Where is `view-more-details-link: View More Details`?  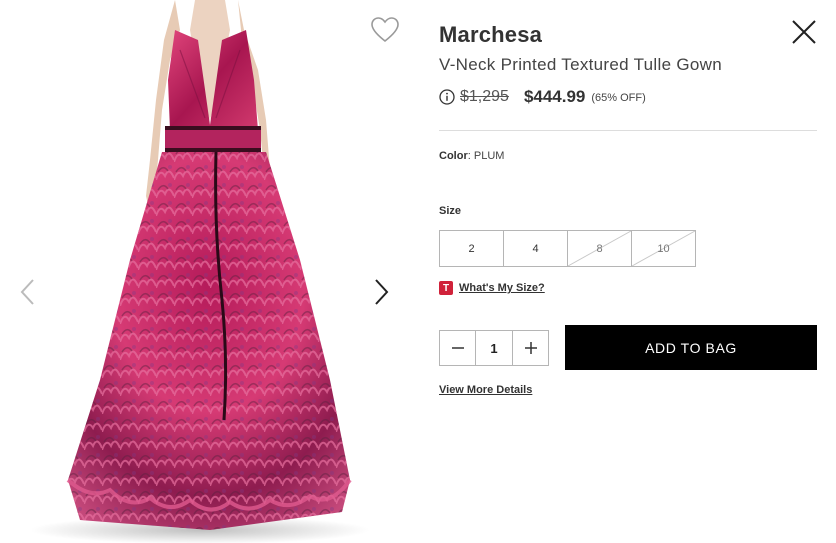 view-more-details-link: View More Details is located at coordinates (485, 390).